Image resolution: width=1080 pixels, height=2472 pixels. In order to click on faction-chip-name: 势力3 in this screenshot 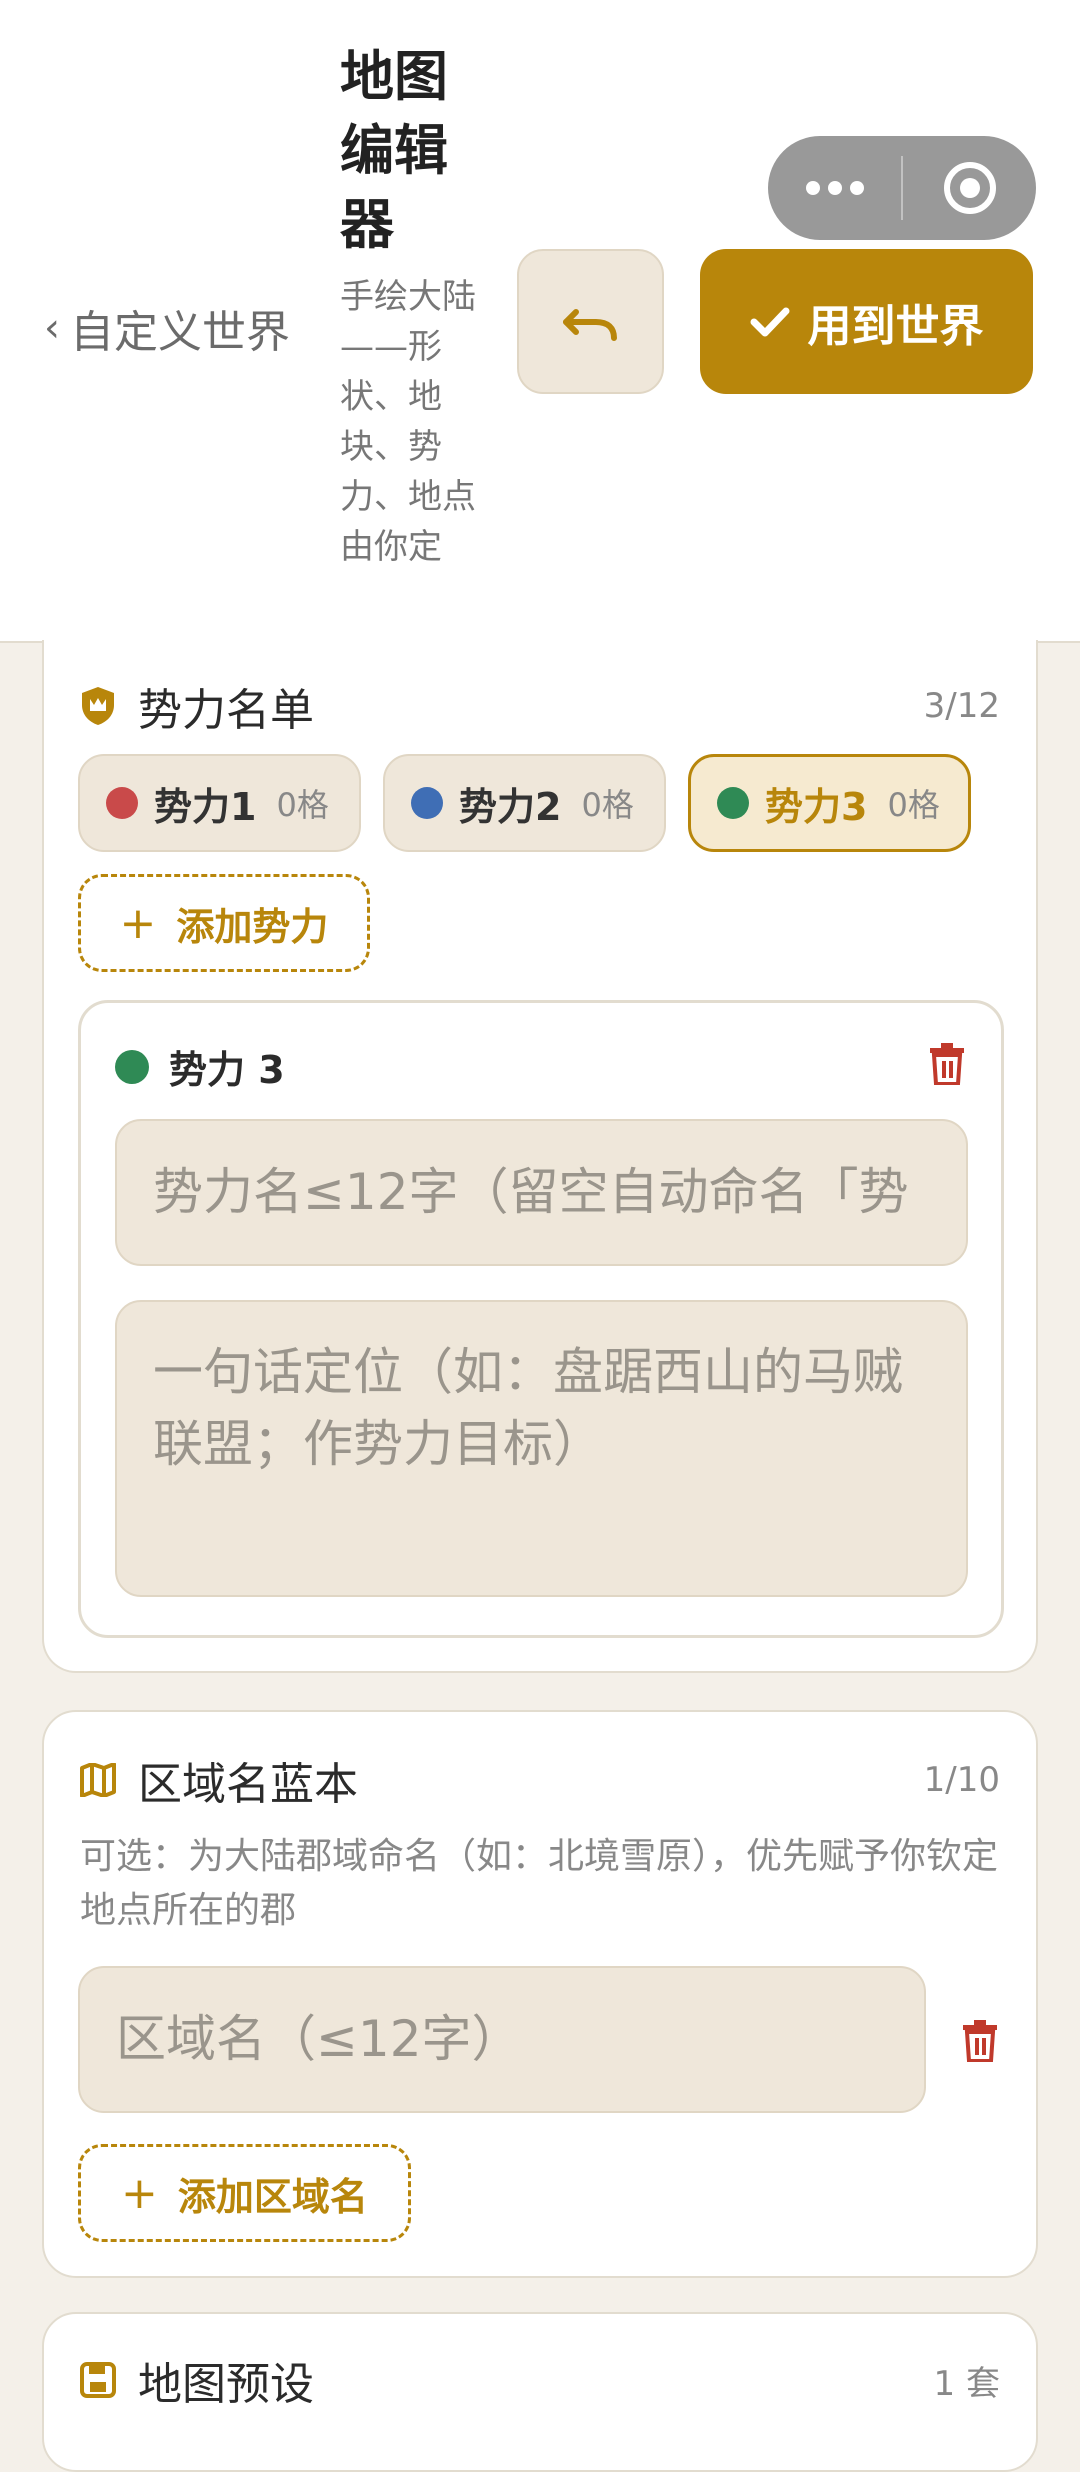, I will do `click(816, 806)`.